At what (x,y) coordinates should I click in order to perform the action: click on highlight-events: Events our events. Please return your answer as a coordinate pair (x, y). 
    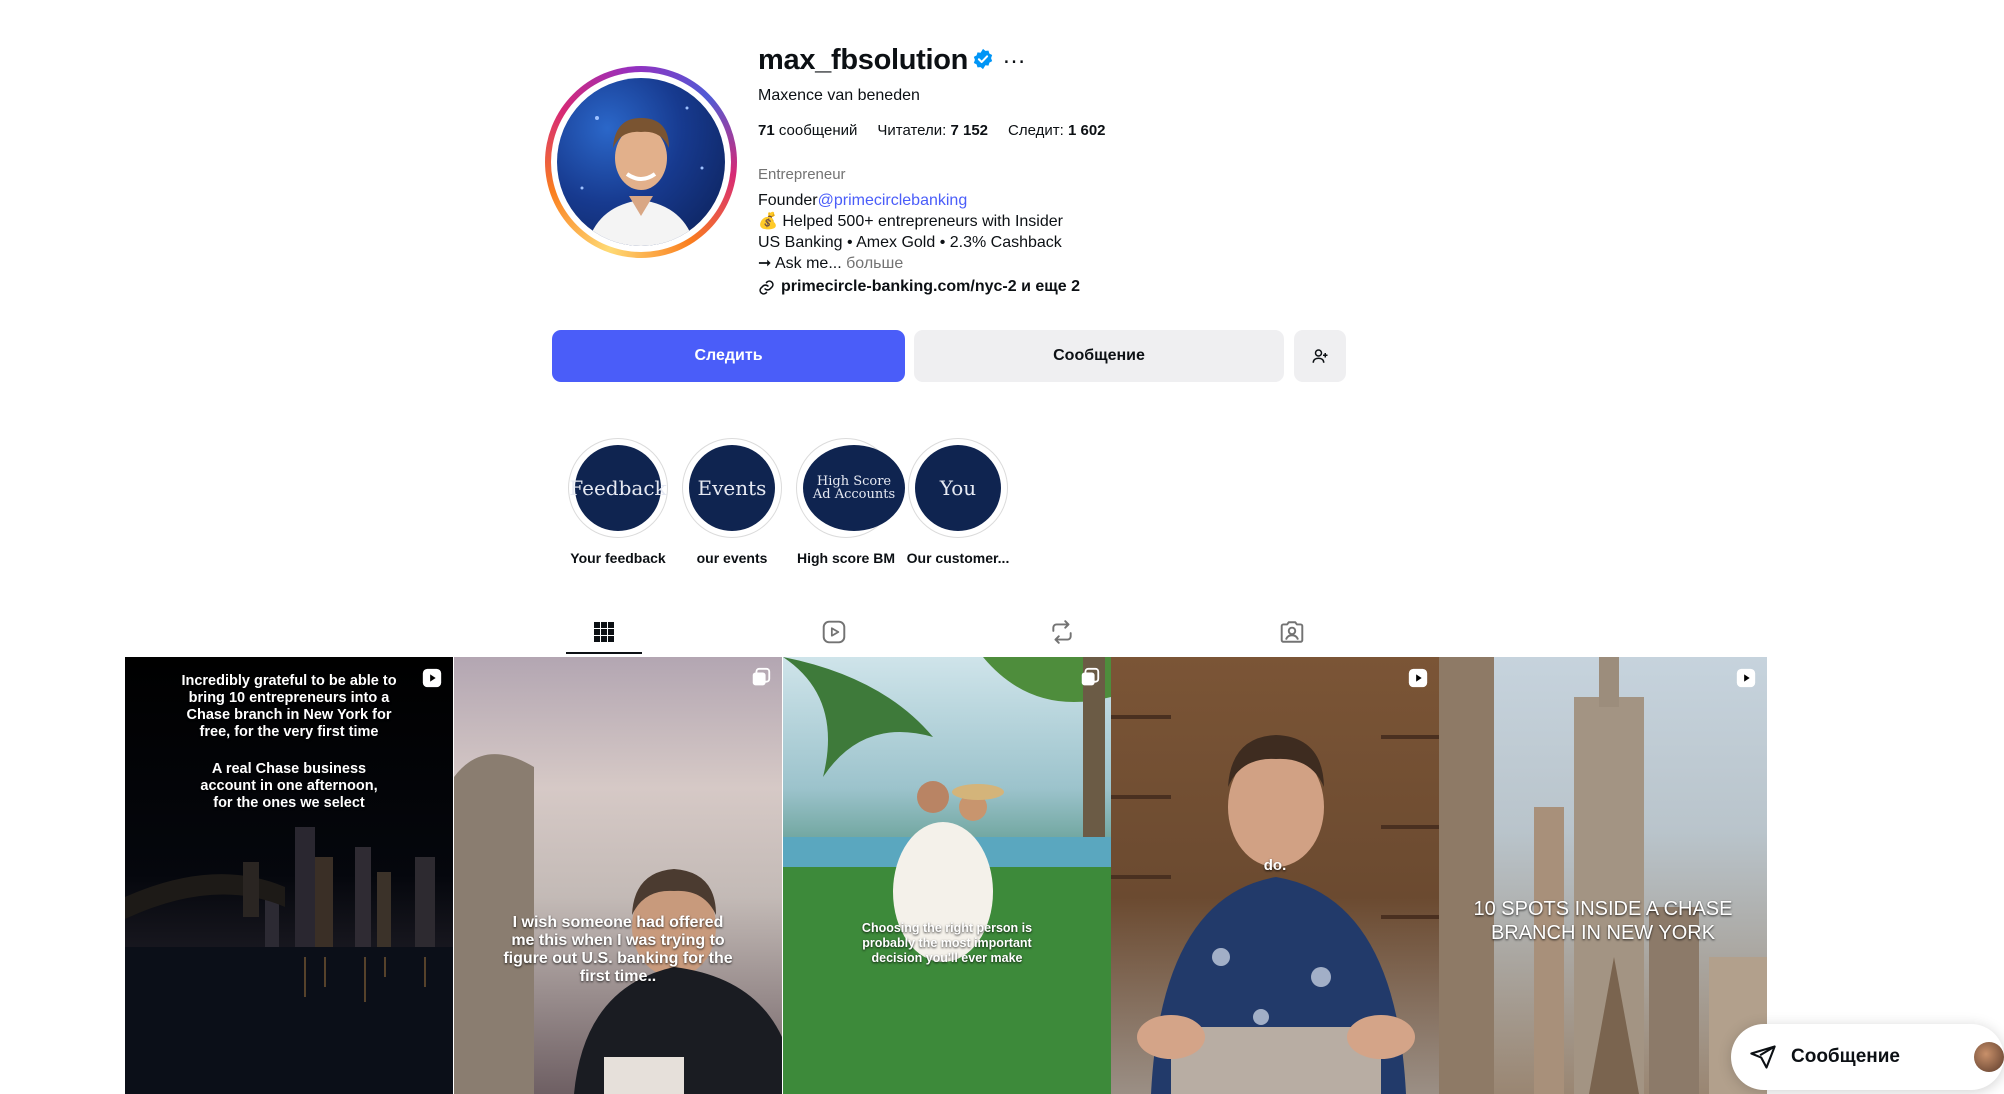
    Looking at the image, I should click on (732, 502).